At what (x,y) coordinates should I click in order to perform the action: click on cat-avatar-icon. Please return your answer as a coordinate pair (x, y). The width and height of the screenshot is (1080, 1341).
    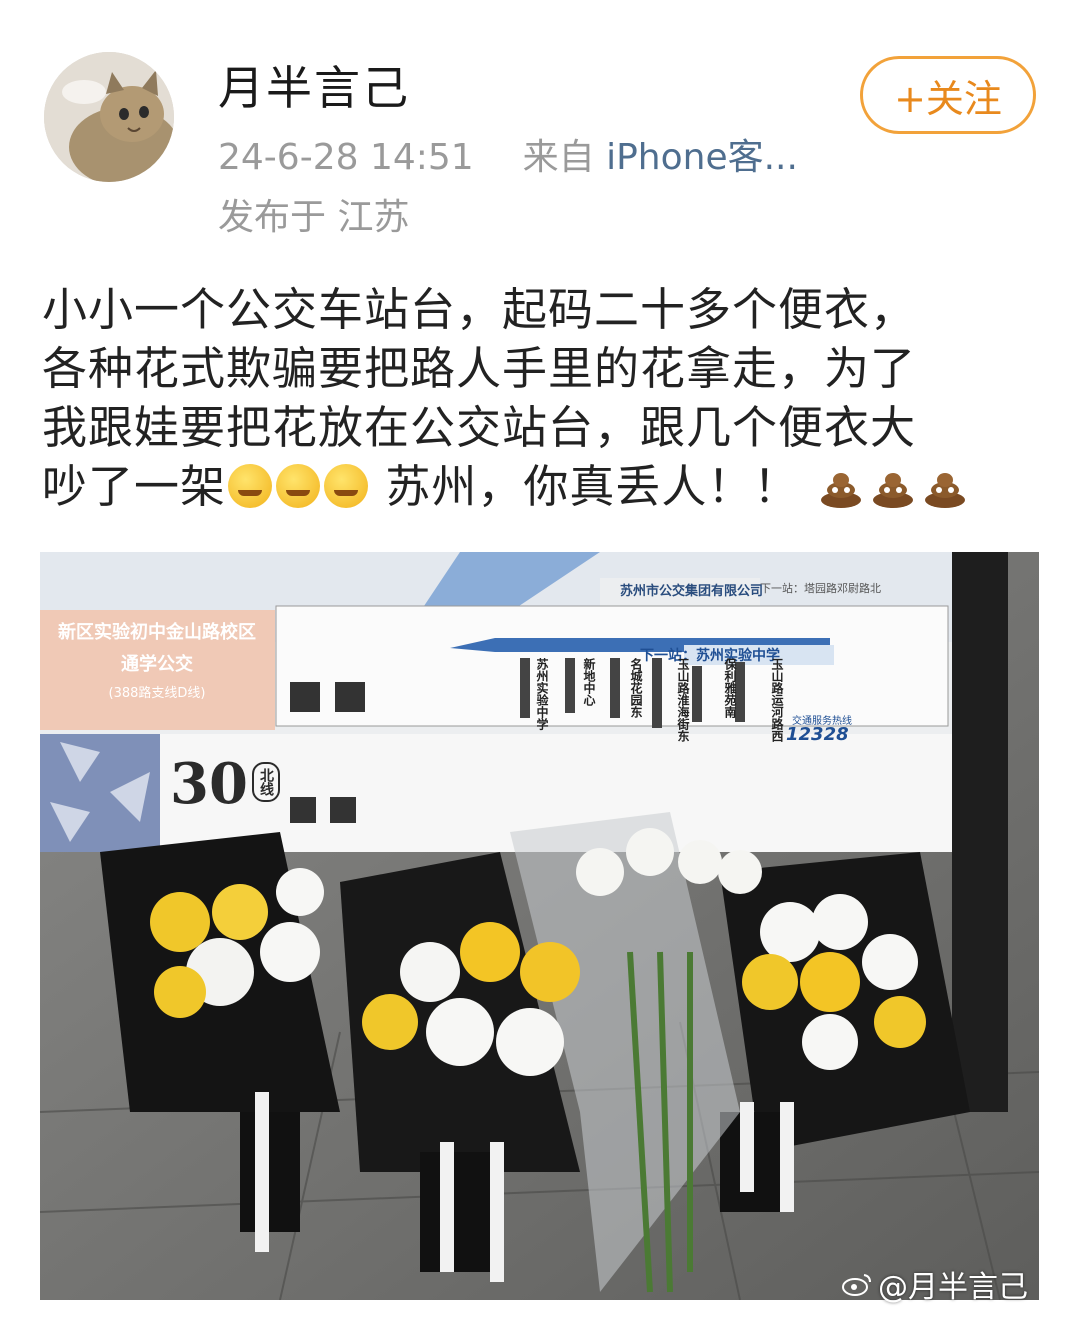
    Looking at the image, I should click on (109, 117).